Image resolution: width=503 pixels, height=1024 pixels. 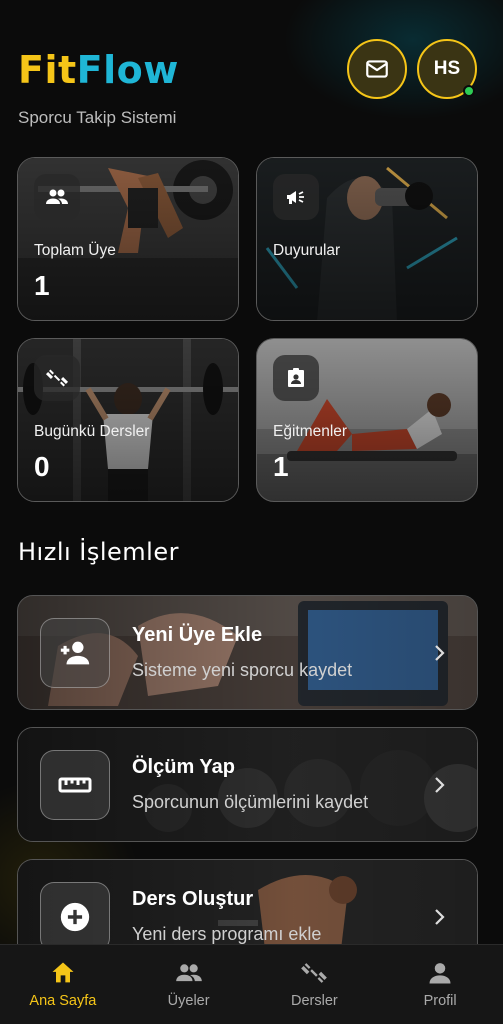 I want to click on logo-part-fit: Fit, so click(x=47, y=70).